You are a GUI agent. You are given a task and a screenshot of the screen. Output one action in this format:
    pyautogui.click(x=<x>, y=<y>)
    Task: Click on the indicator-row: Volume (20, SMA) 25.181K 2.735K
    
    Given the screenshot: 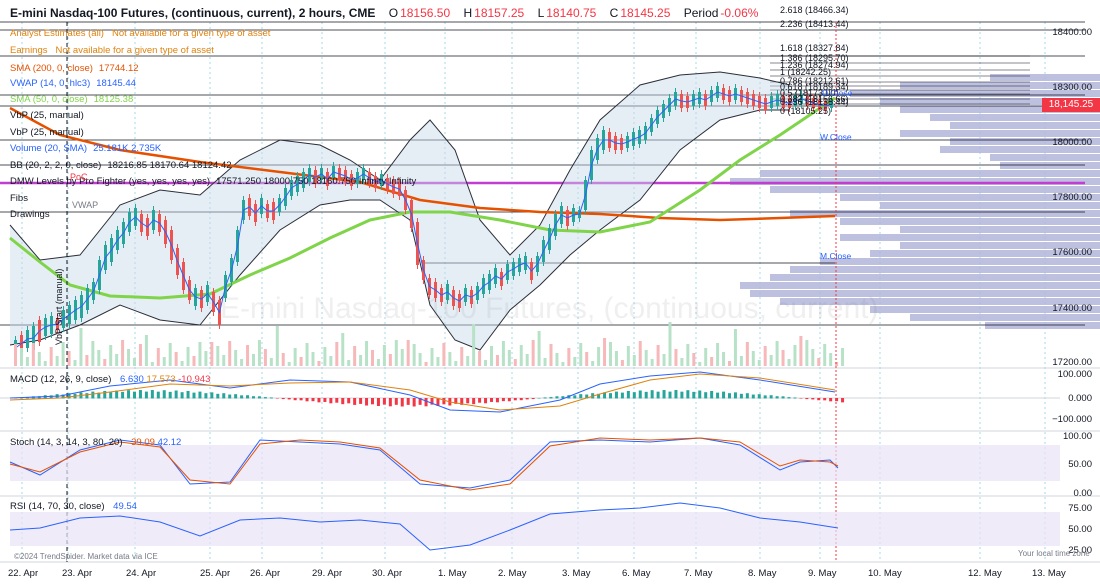 What is the action you would take?
    pyautogui.click(x=85, y=149)
    